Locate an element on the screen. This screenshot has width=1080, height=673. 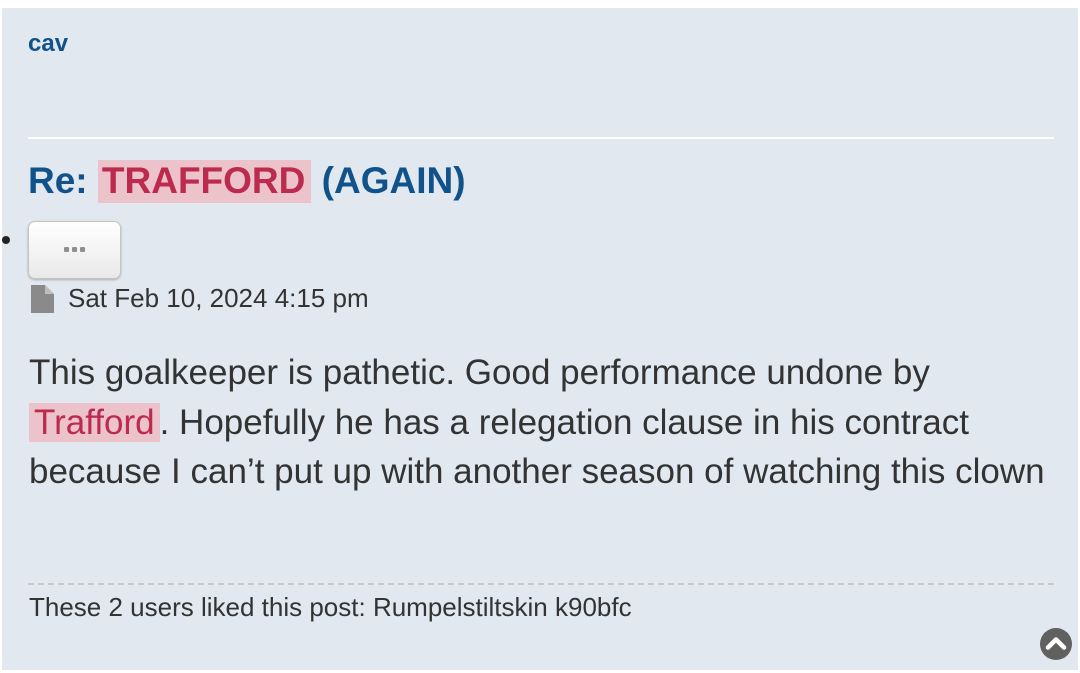
author-divider is located at coordinates (541, 138).